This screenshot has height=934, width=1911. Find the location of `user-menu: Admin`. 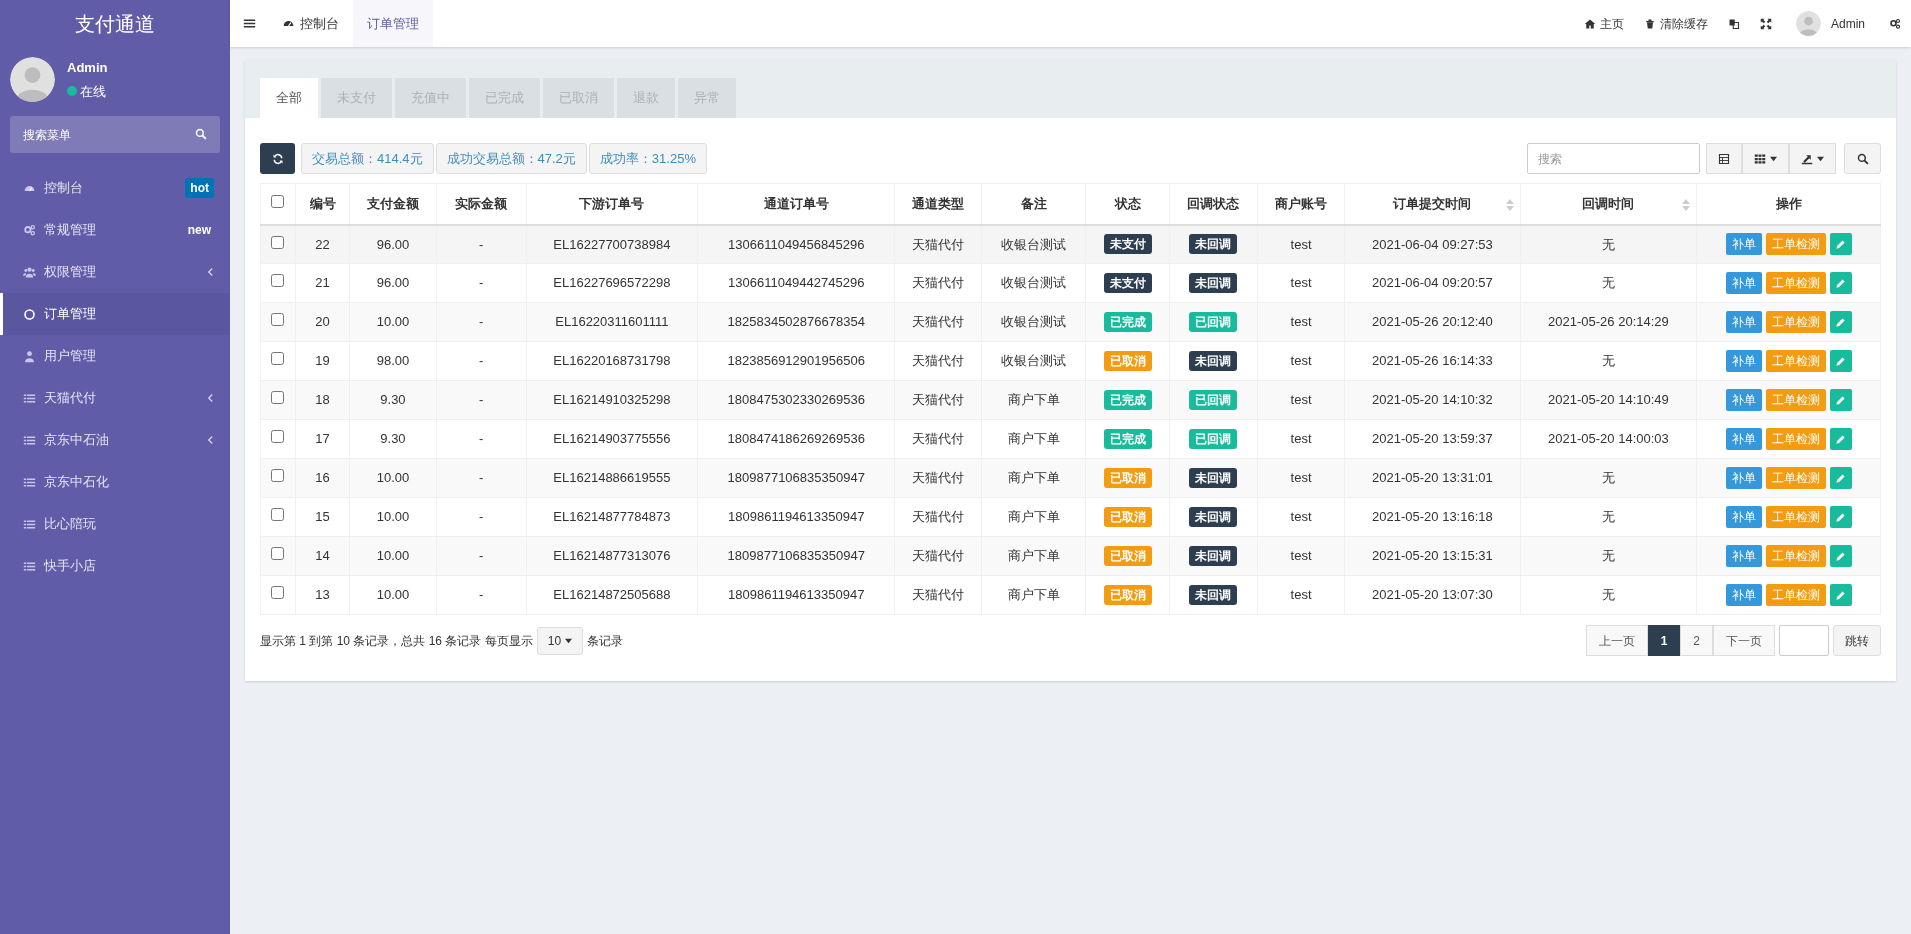

user-menu: Admin is located at coordinates (1830, 23).